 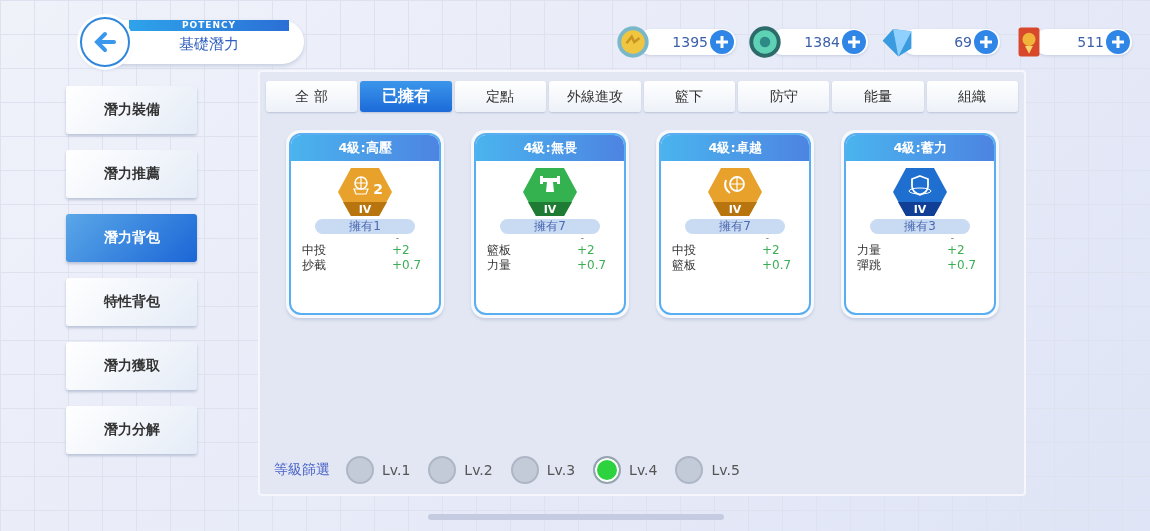 I want to click on filter-tab: 組織, so click(x=972, y=96).